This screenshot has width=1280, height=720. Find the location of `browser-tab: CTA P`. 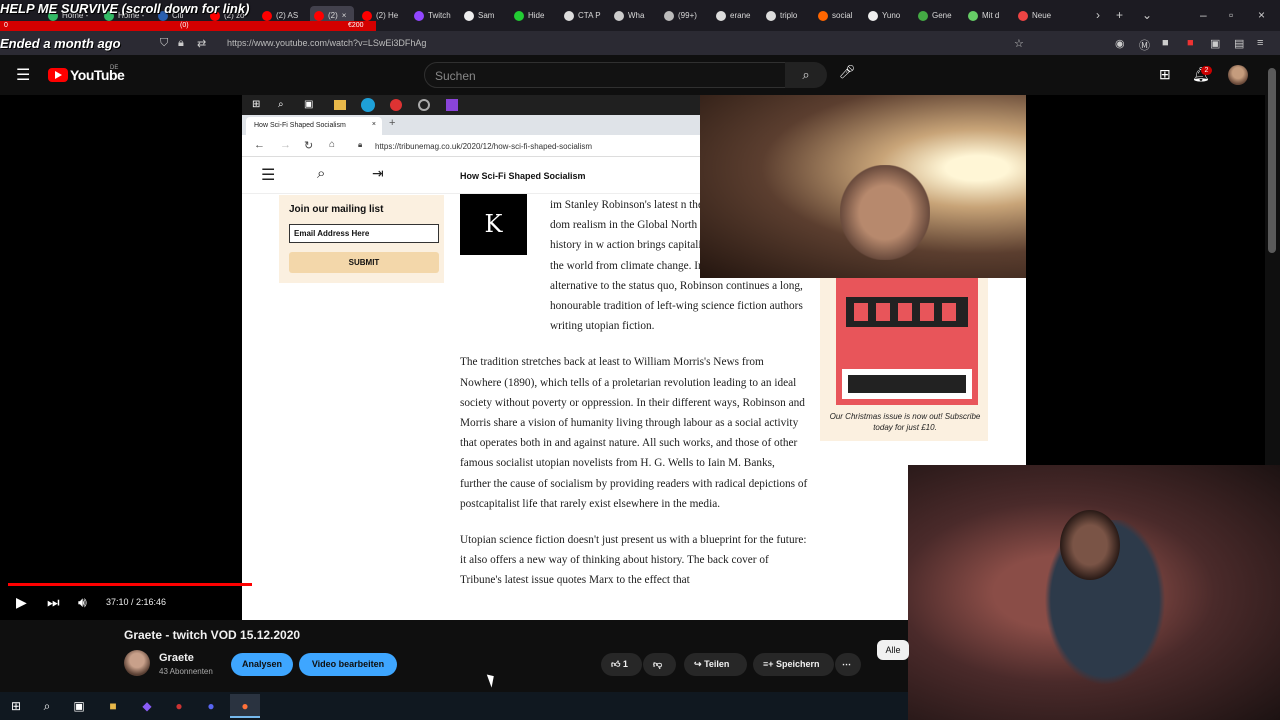

browser-tab: CTA P is located at coordinates (587, 15).